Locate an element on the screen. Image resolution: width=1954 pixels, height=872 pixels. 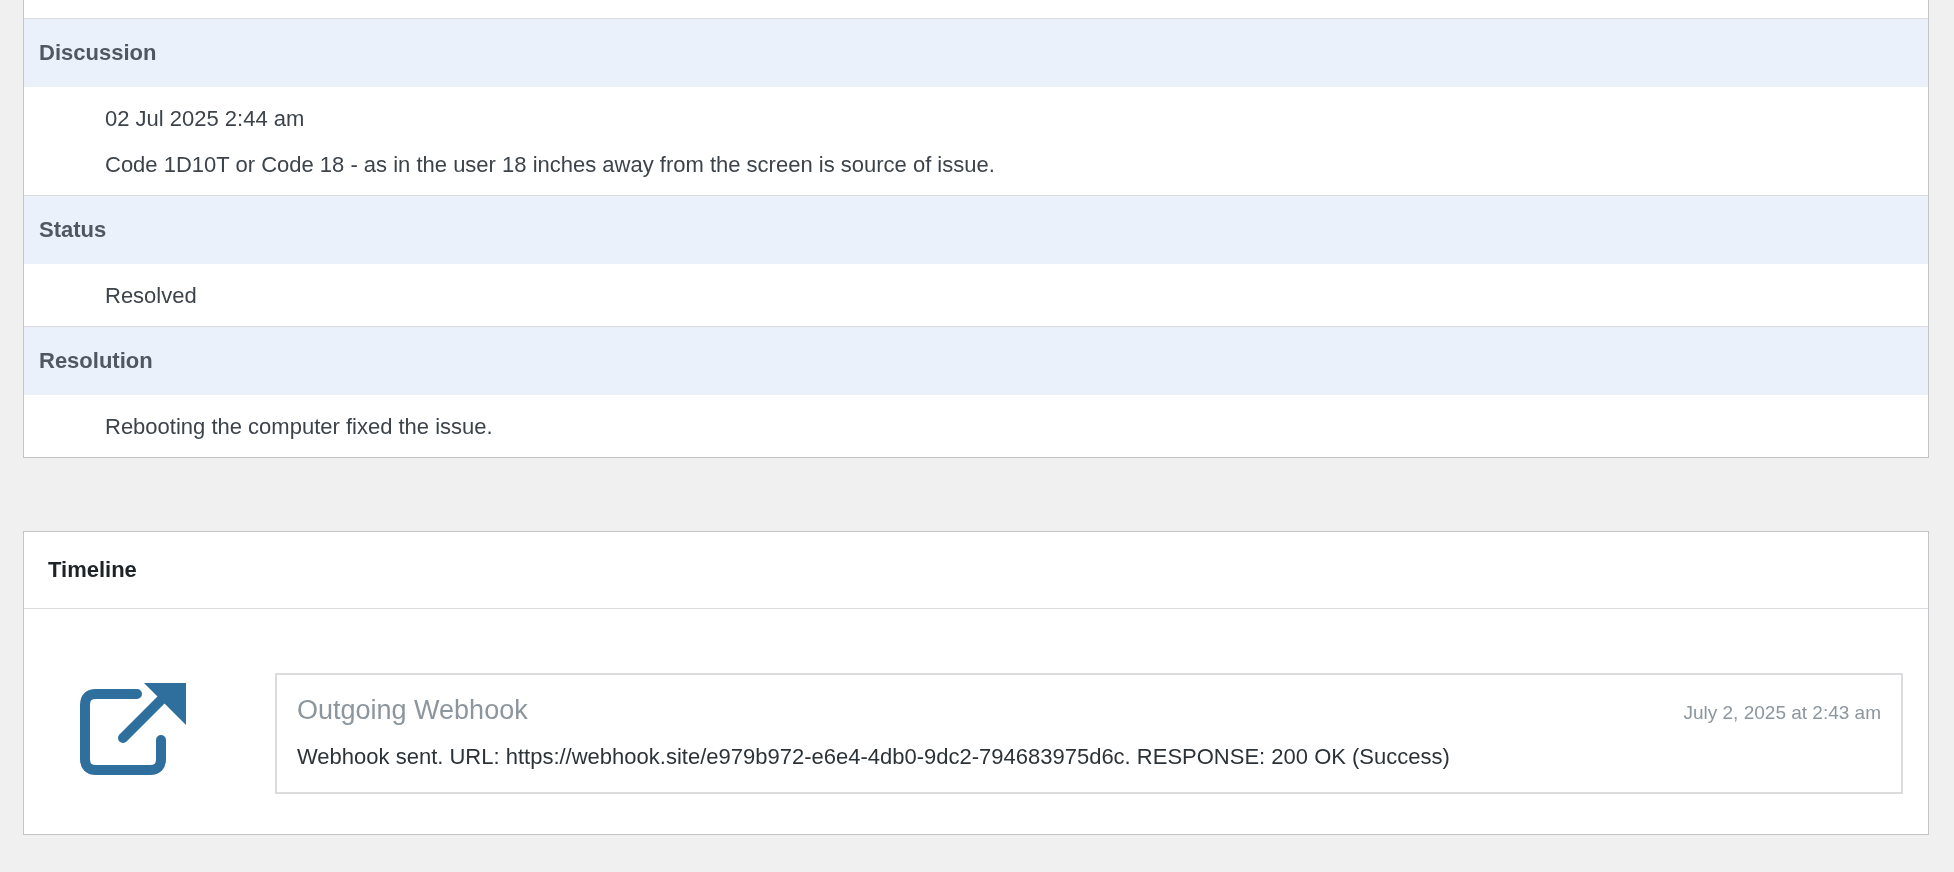
section-text: Rebooting the computer fixed the issue. is located at coordinates (299, 427).